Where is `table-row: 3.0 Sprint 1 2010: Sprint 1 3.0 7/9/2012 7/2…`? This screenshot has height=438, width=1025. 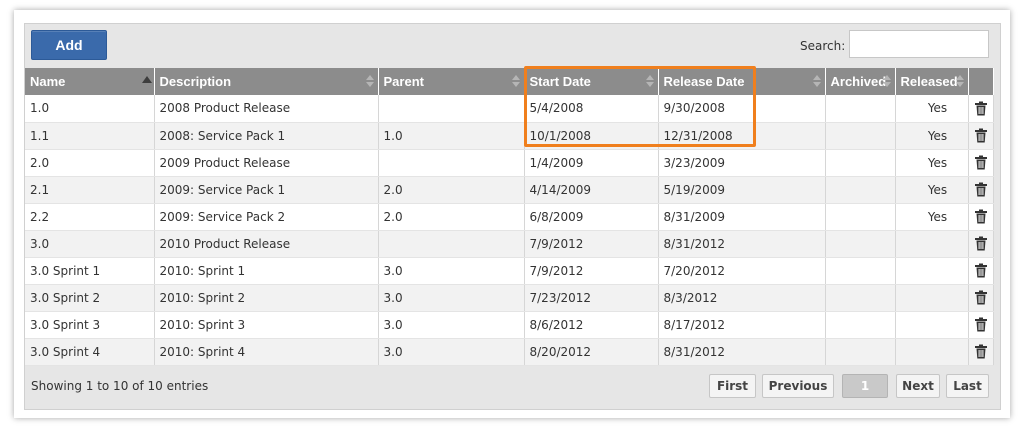 table-row: 3.0 Sprint 1 2010: Sprint 1 3.0 7/9/2012 7/2… is located at coordinates (509, 271).